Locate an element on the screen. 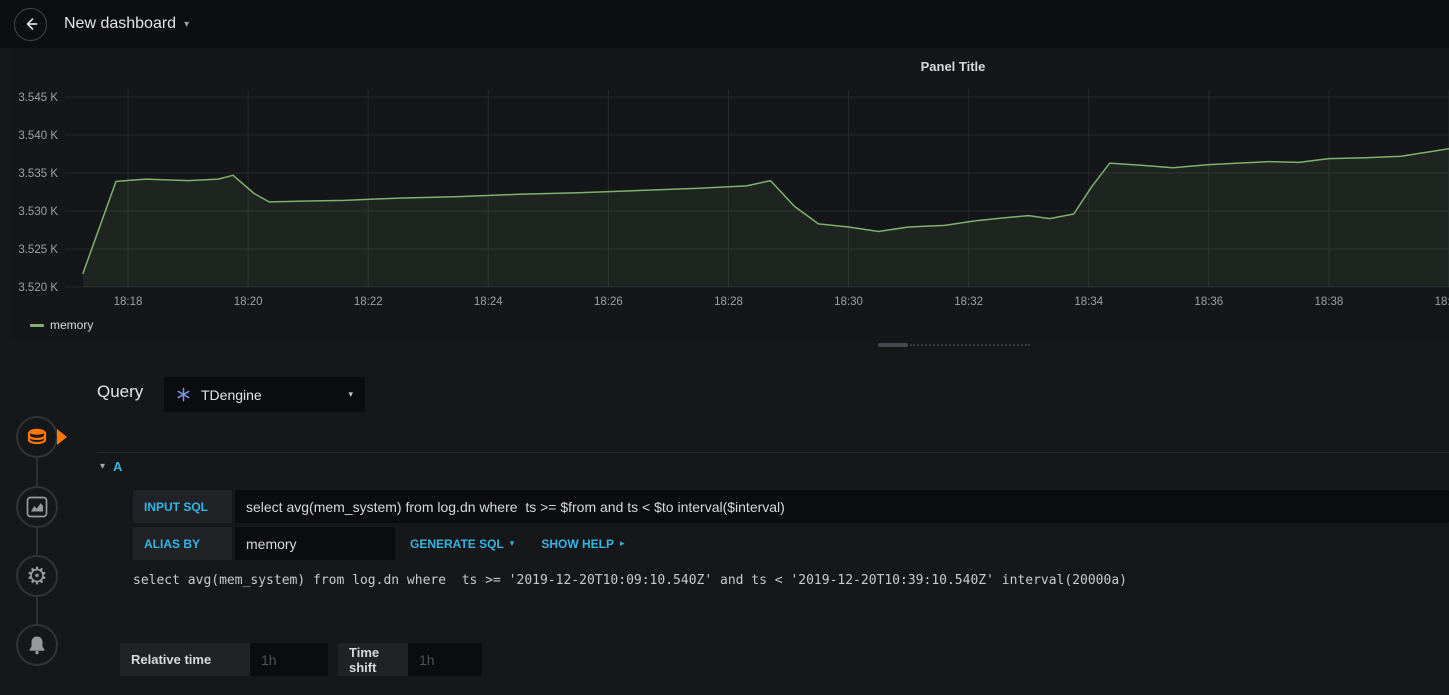 The width and height of the screenshot is (1449, 695). alias-by-row: ALIAS BY GENERATE SQL ▾ SHOW HELP ▸ is located at coordinates (385, 543).